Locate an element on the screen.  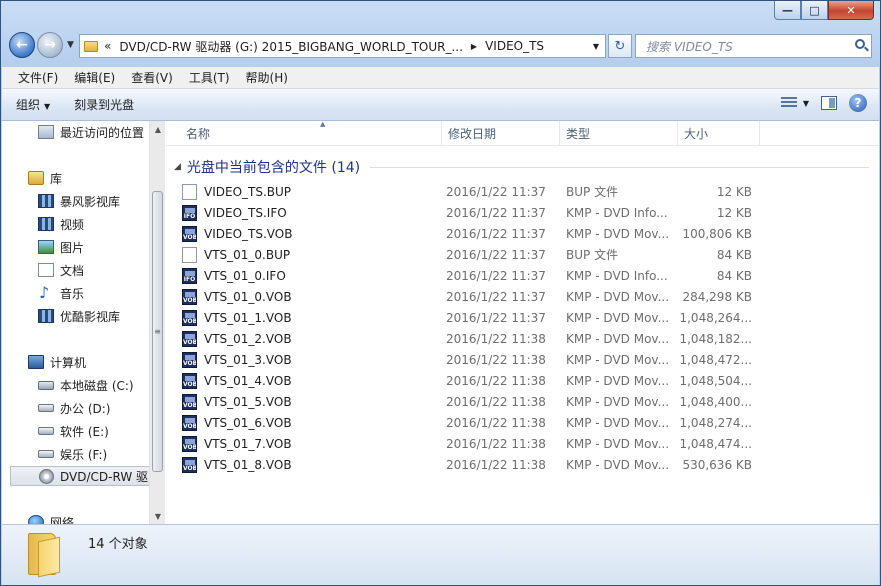
sidebar-item-computer: 计算机 is located at coordinates (57, 362).